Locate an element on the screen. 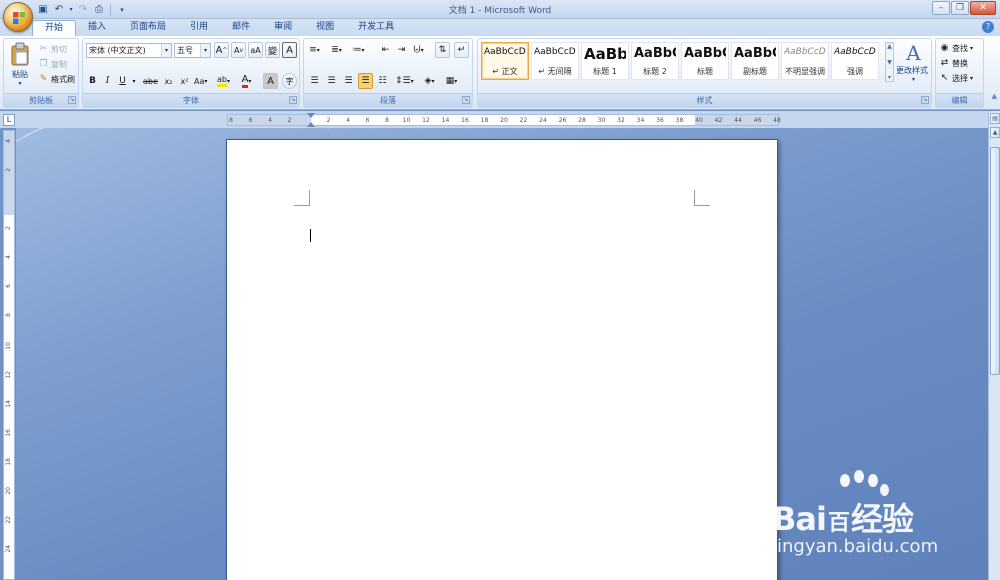  styles-launcher-icon: ↘ is located at coordinates (925, 100).